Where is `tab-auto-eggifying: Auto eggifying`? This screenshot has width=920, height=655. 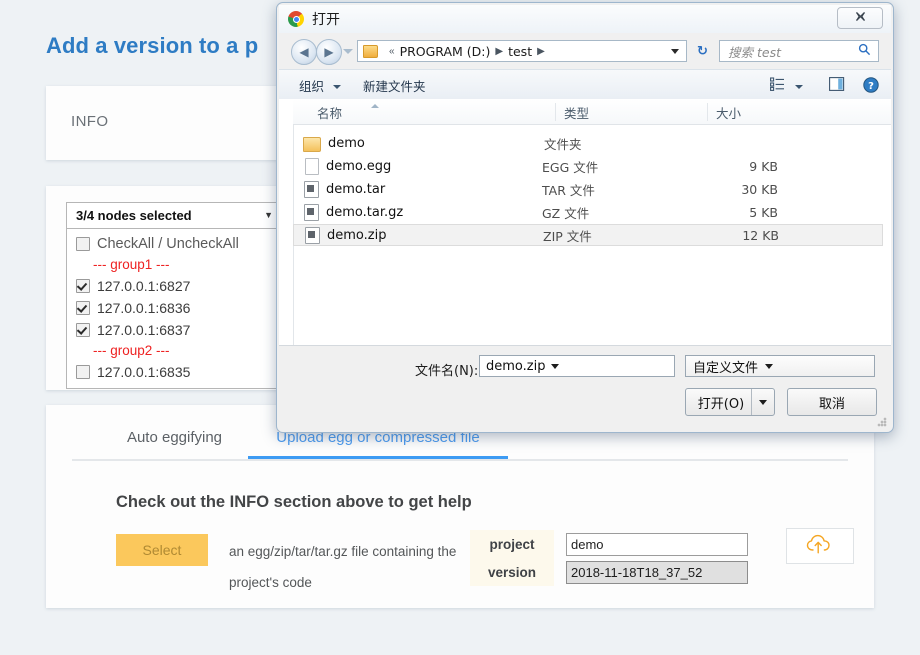 tab-auto-eggifying: Auto eggifying is located at coordinates (174, 438).